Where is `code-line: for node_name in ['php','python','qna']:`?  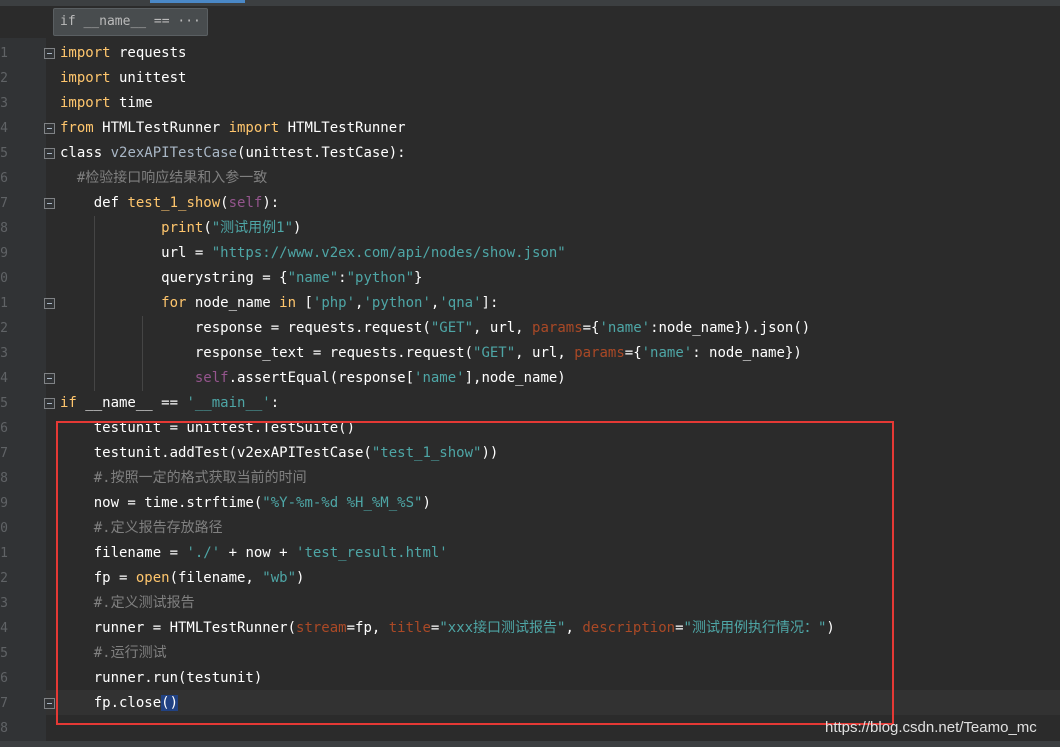 code-line: for node_name in ['php','python','qna']: is located at coordinates (279, 303).